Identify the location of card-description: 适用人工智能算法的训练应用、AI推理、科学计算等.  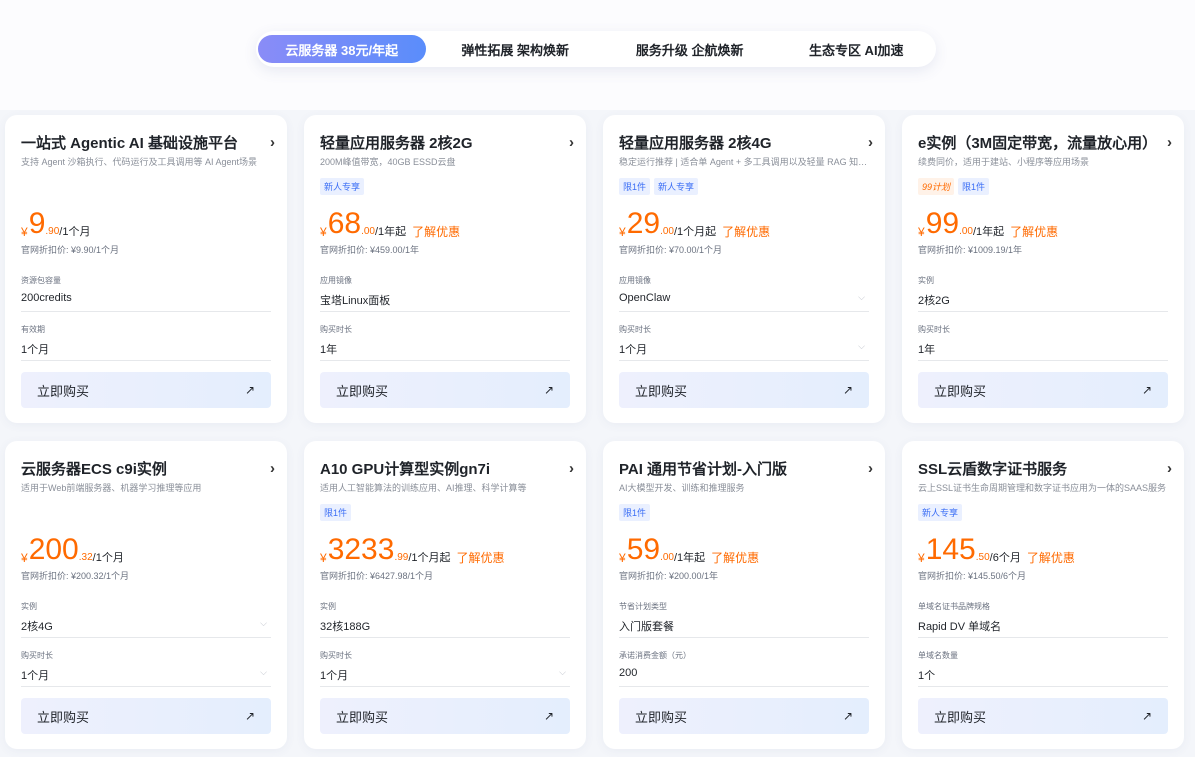
(423, 488).